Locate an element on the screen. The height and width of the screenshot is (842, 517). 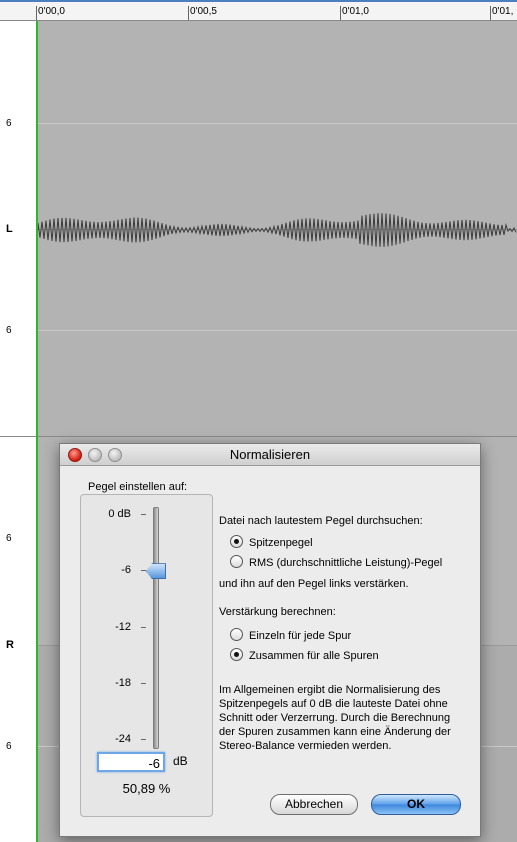
db-unit-label: dB is located at coordinates (180, 761).